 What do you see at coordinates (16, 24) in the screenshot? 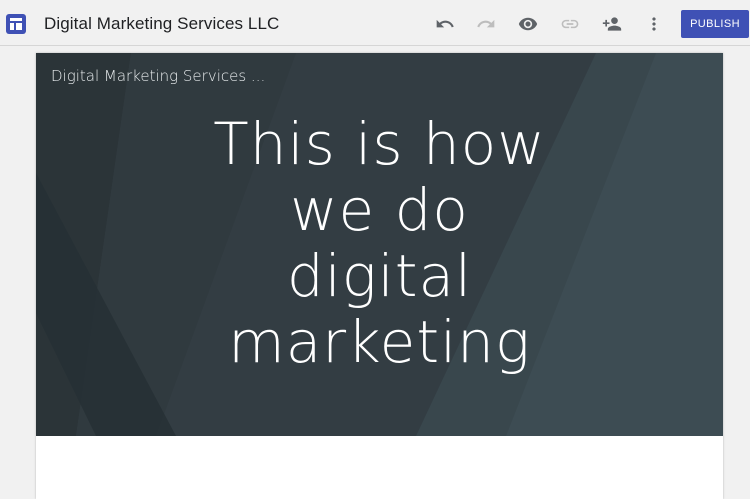
I see `sites-layout-icon` at bounding box center [16, 24].